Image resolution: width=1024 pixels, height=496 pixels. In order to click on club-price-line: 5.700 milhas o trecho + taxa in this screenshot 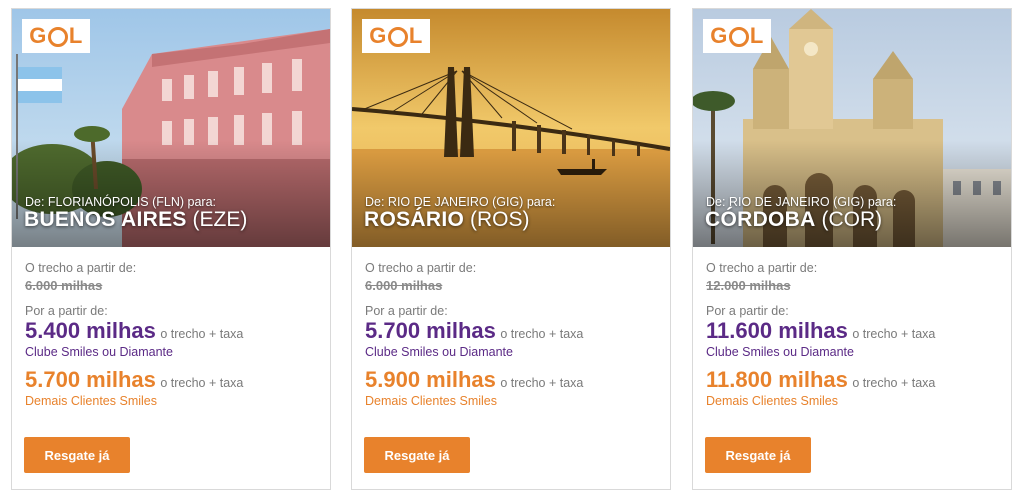, I will do `click(515, 331)`.